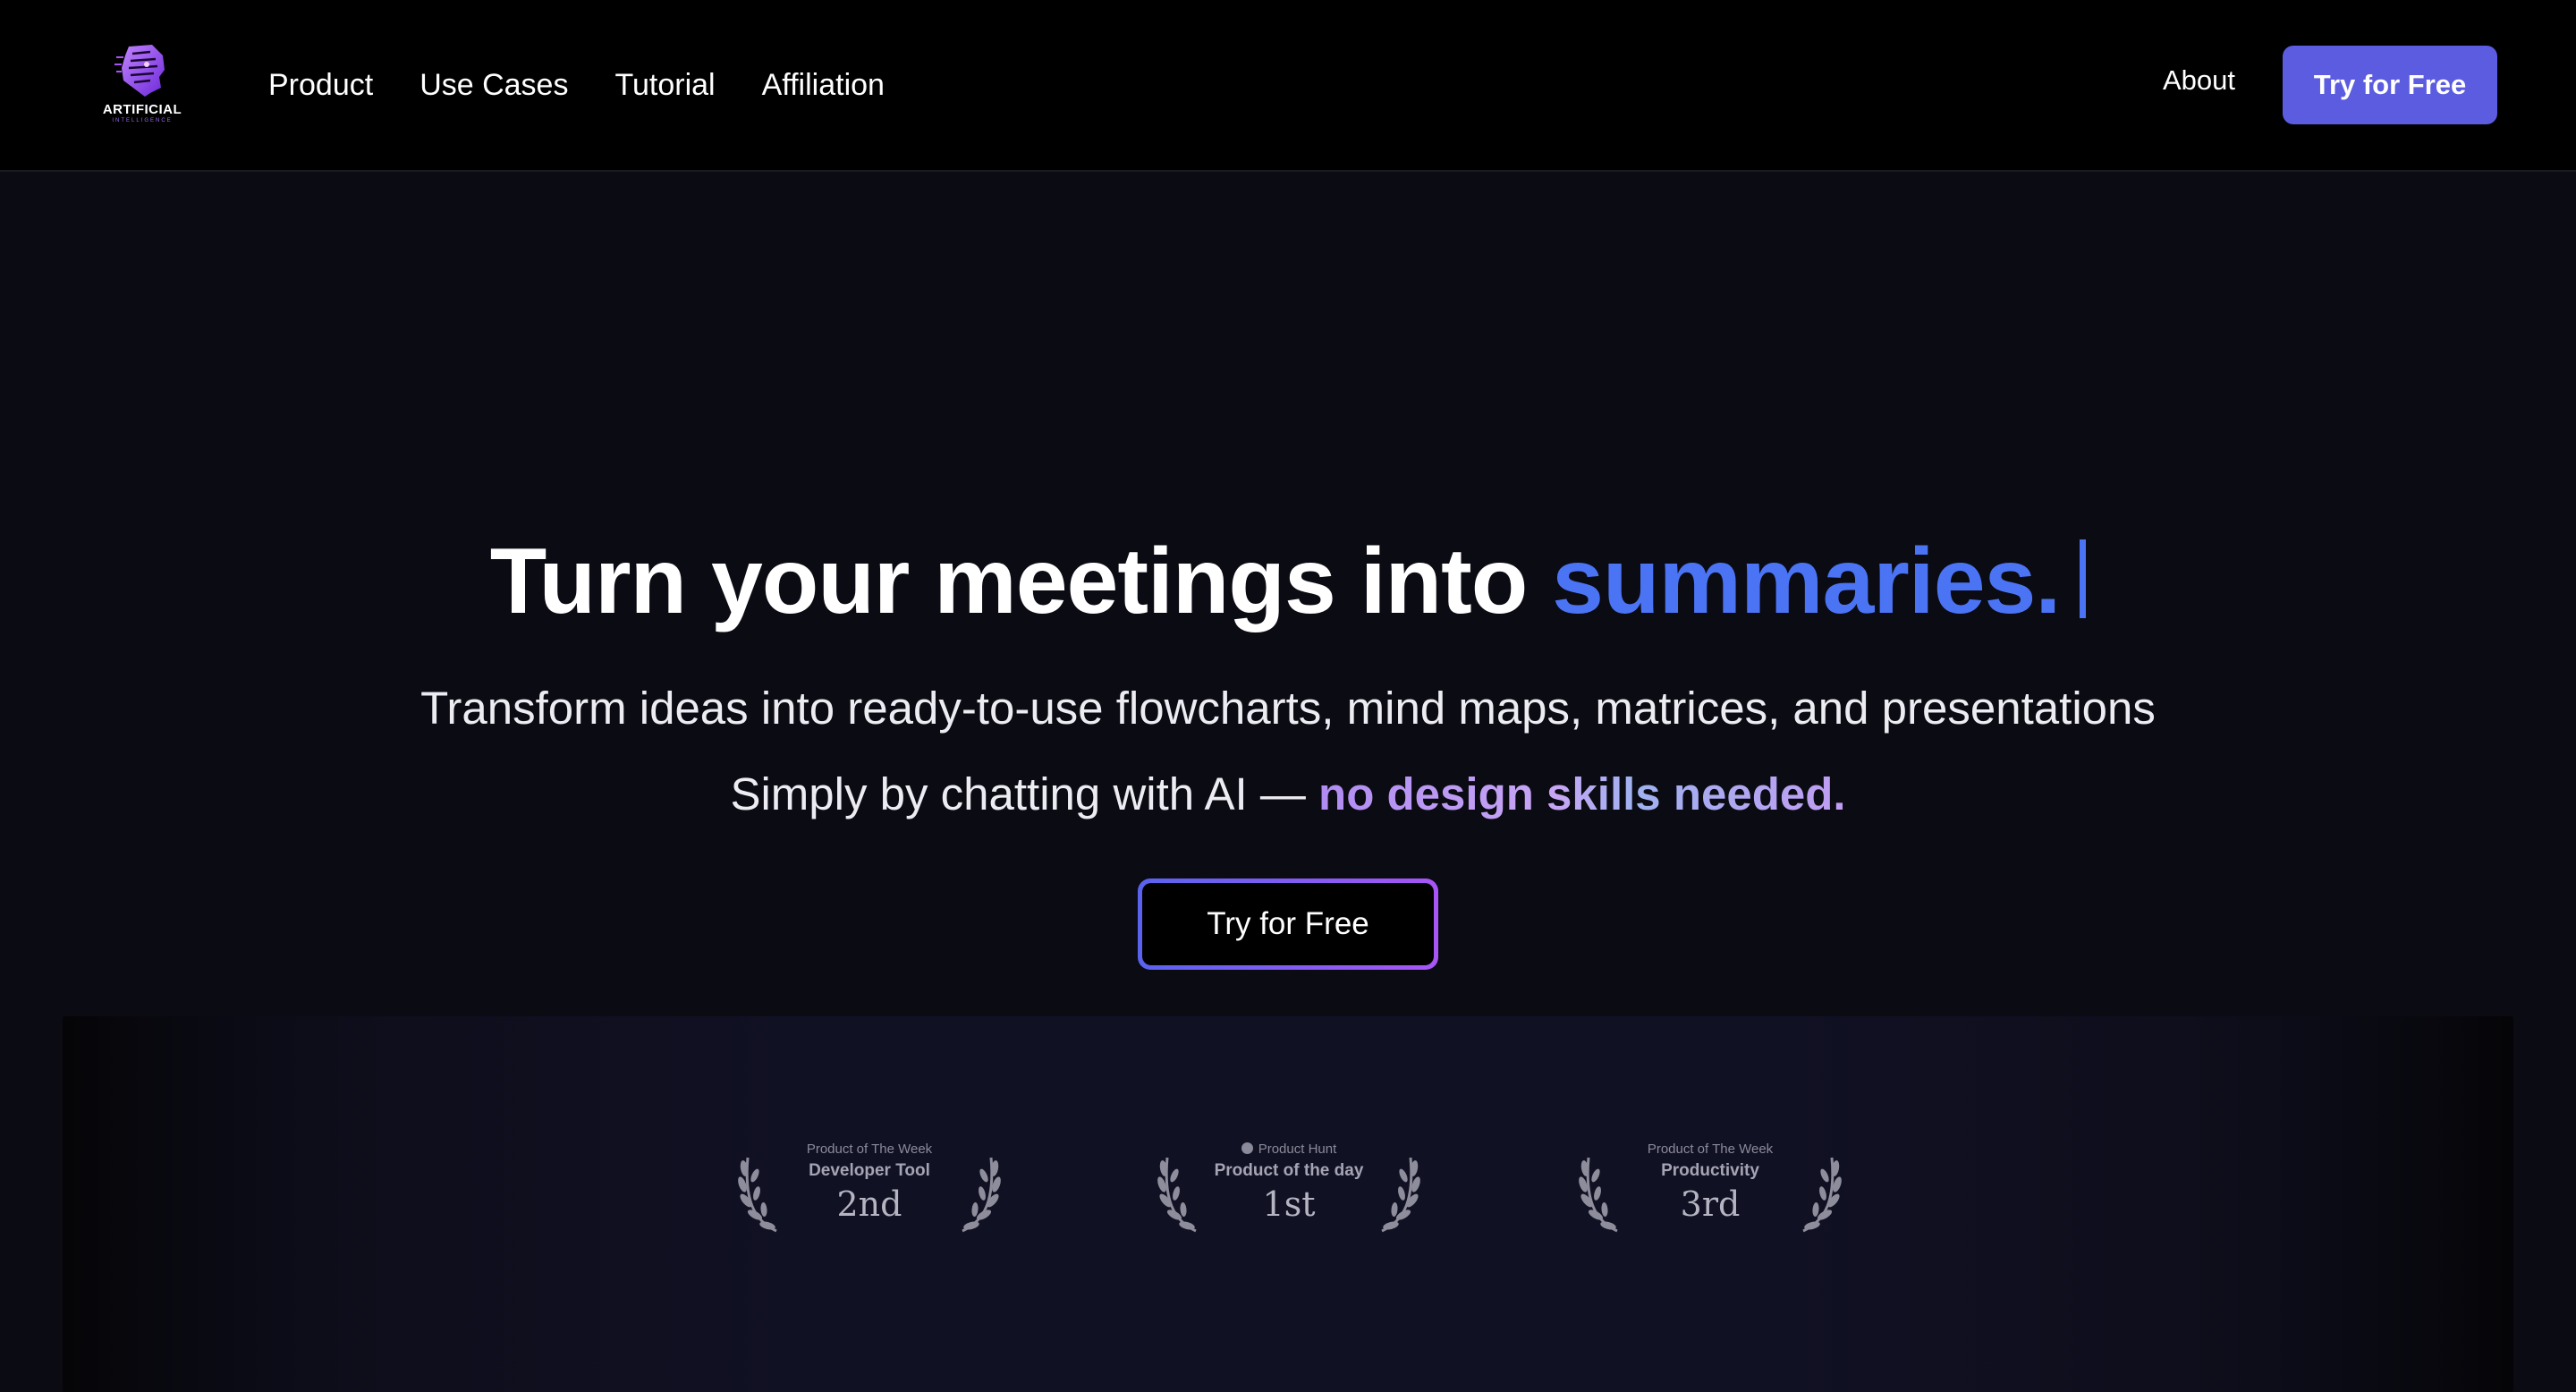 This screenshot has height=1392, width=2576. I want to click on hero-title-accent: summaries., so click(1806, 581).